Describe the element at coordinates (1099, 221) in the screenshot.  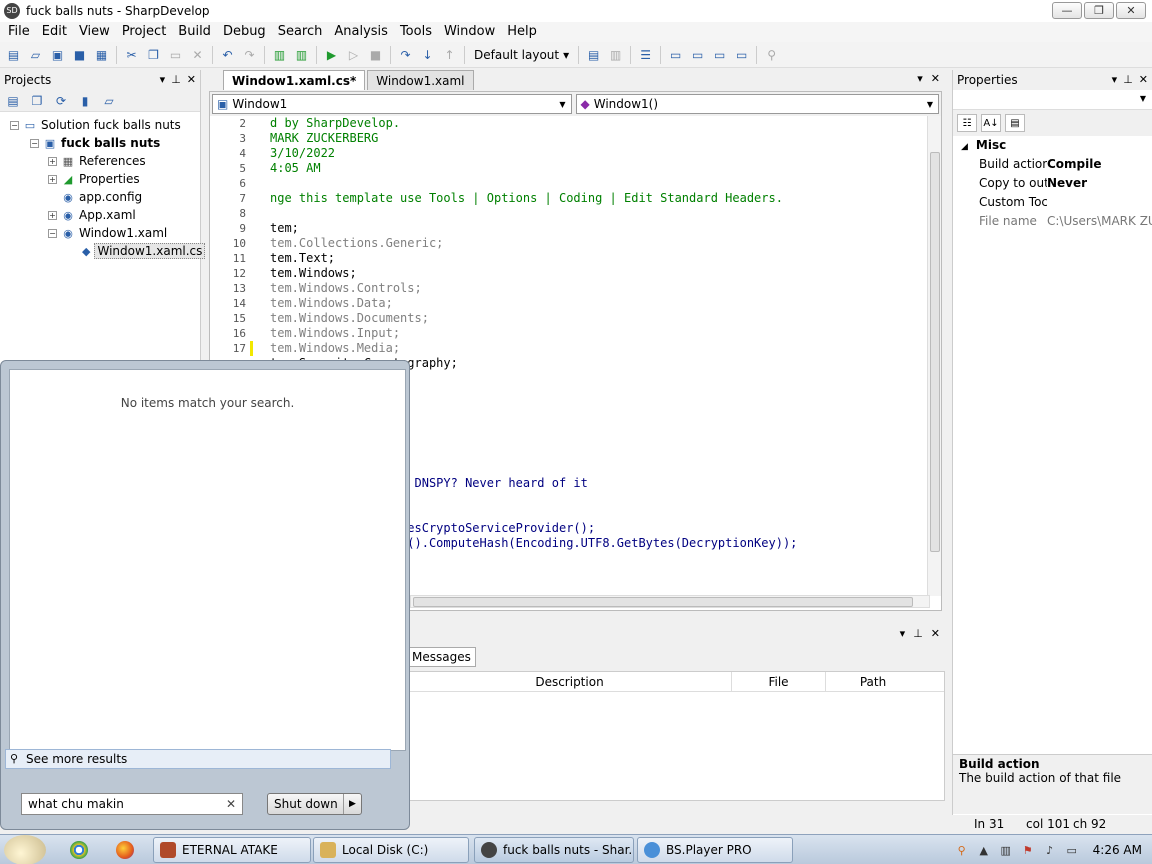
I see `property-value: C:\Users\MARK ZUC` at that location.